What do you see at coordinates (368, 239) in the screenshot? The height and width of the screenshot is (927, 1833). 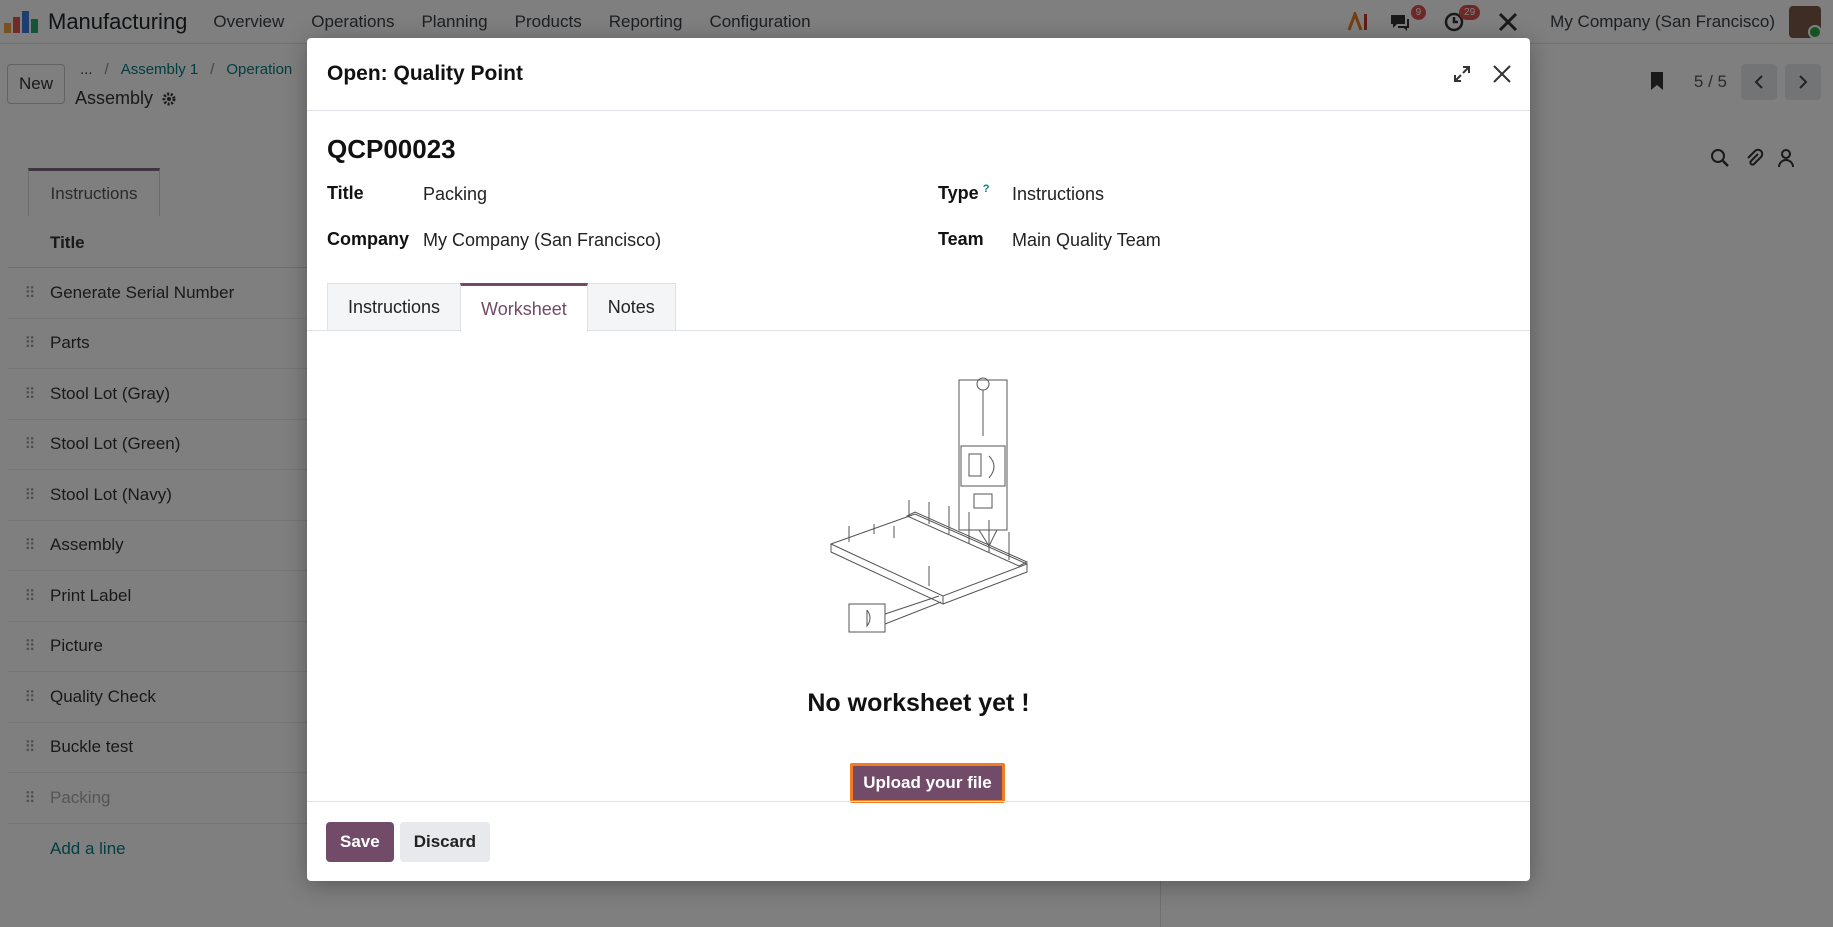 I see `company-label: Company` at bounding box center [368, 239].